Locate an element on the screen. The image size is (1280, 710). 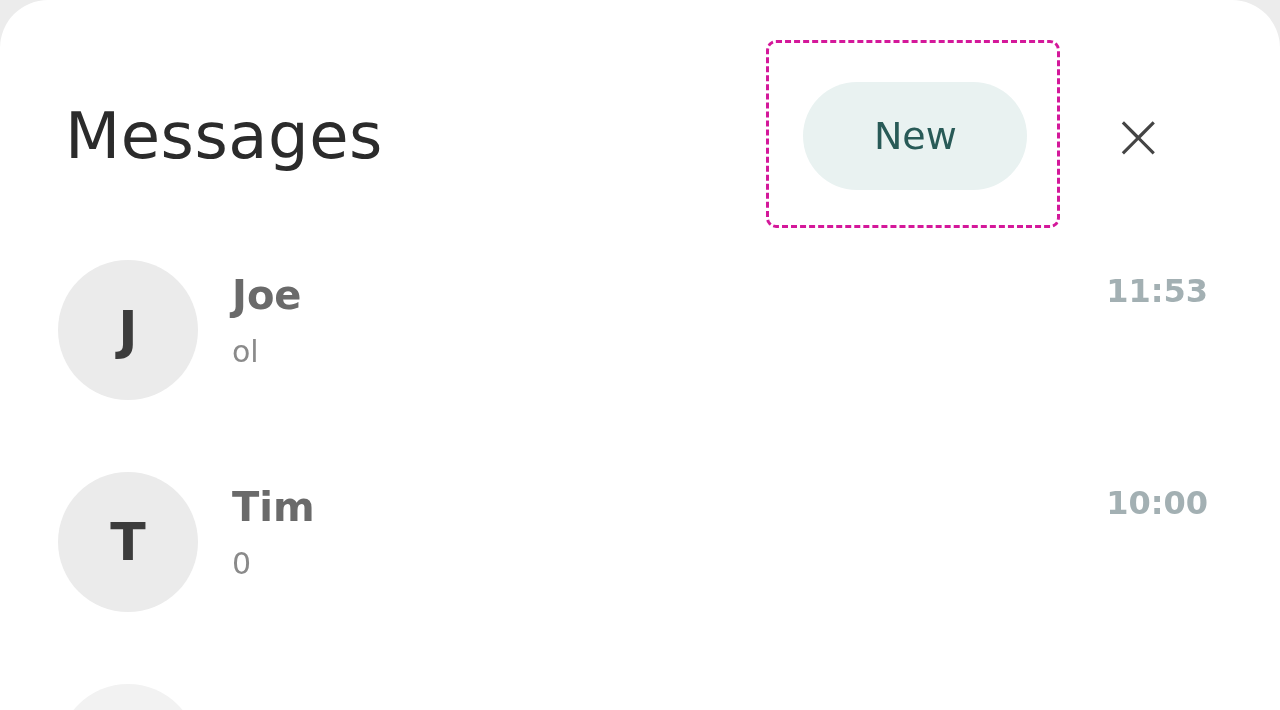
close-button: × is located at coordinates (1138, 136).